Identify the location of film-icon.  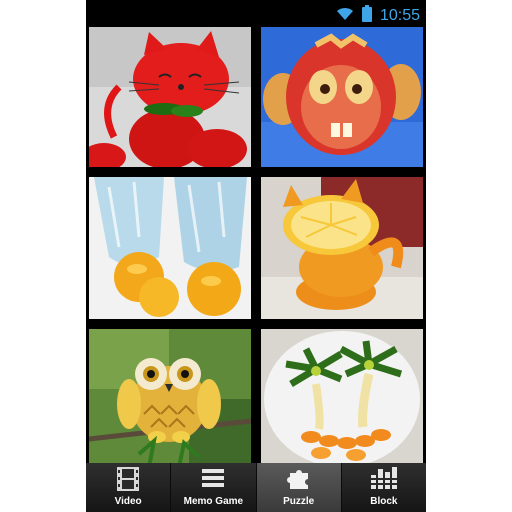
(128, 480).